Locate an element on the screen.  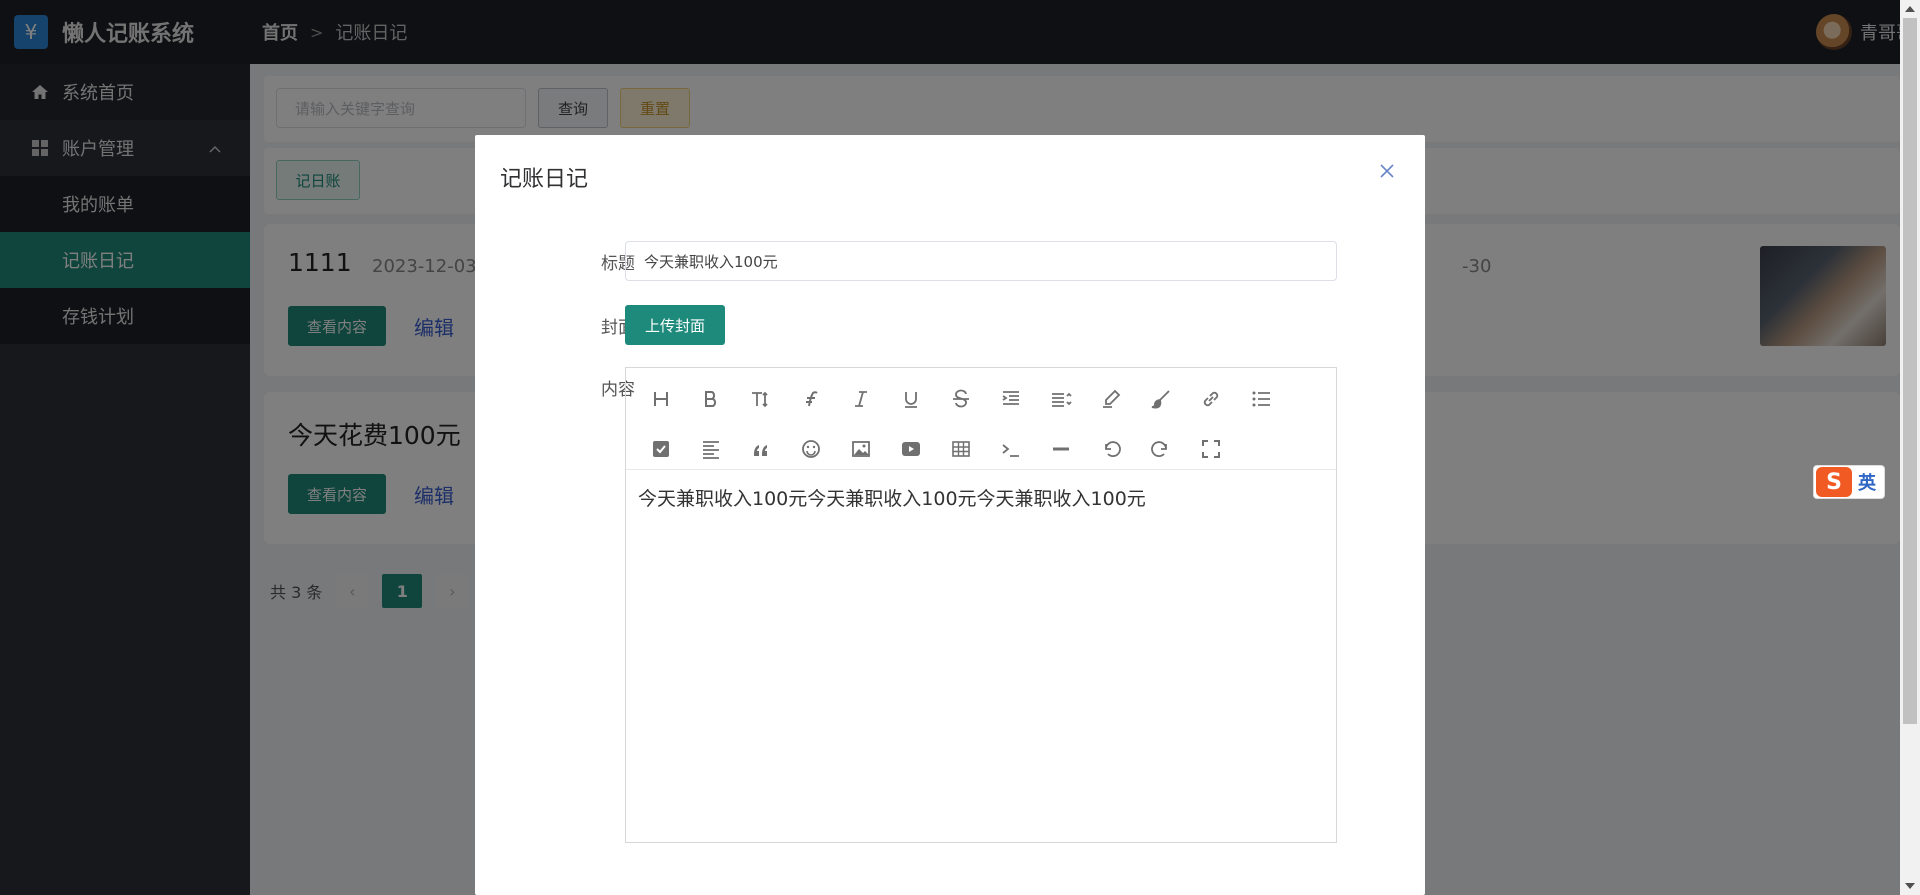
align-left-icon is located at coordinates (711, 449).